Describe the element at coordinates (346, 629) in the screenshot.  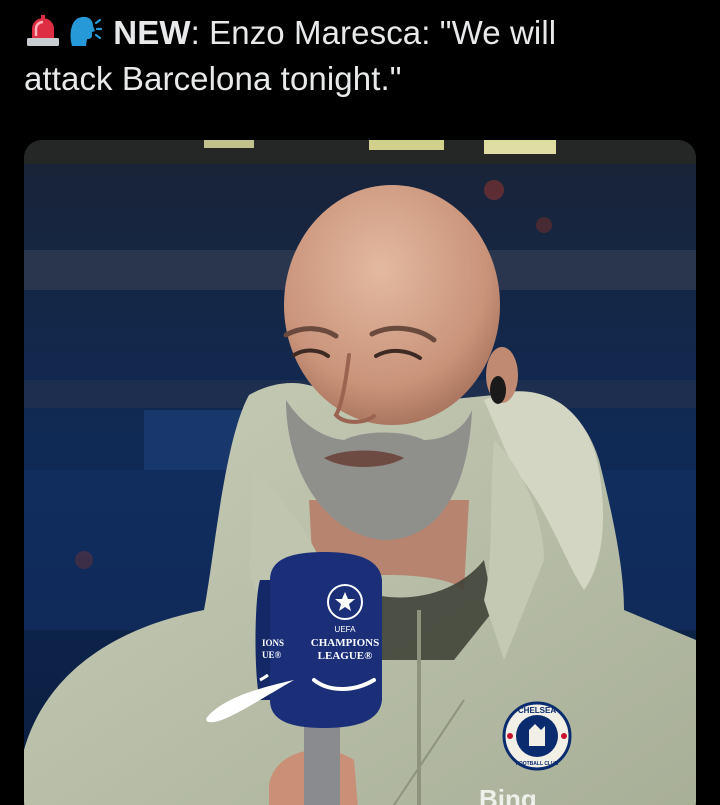
I see `mic-uefa-text: UEFA` at that location.